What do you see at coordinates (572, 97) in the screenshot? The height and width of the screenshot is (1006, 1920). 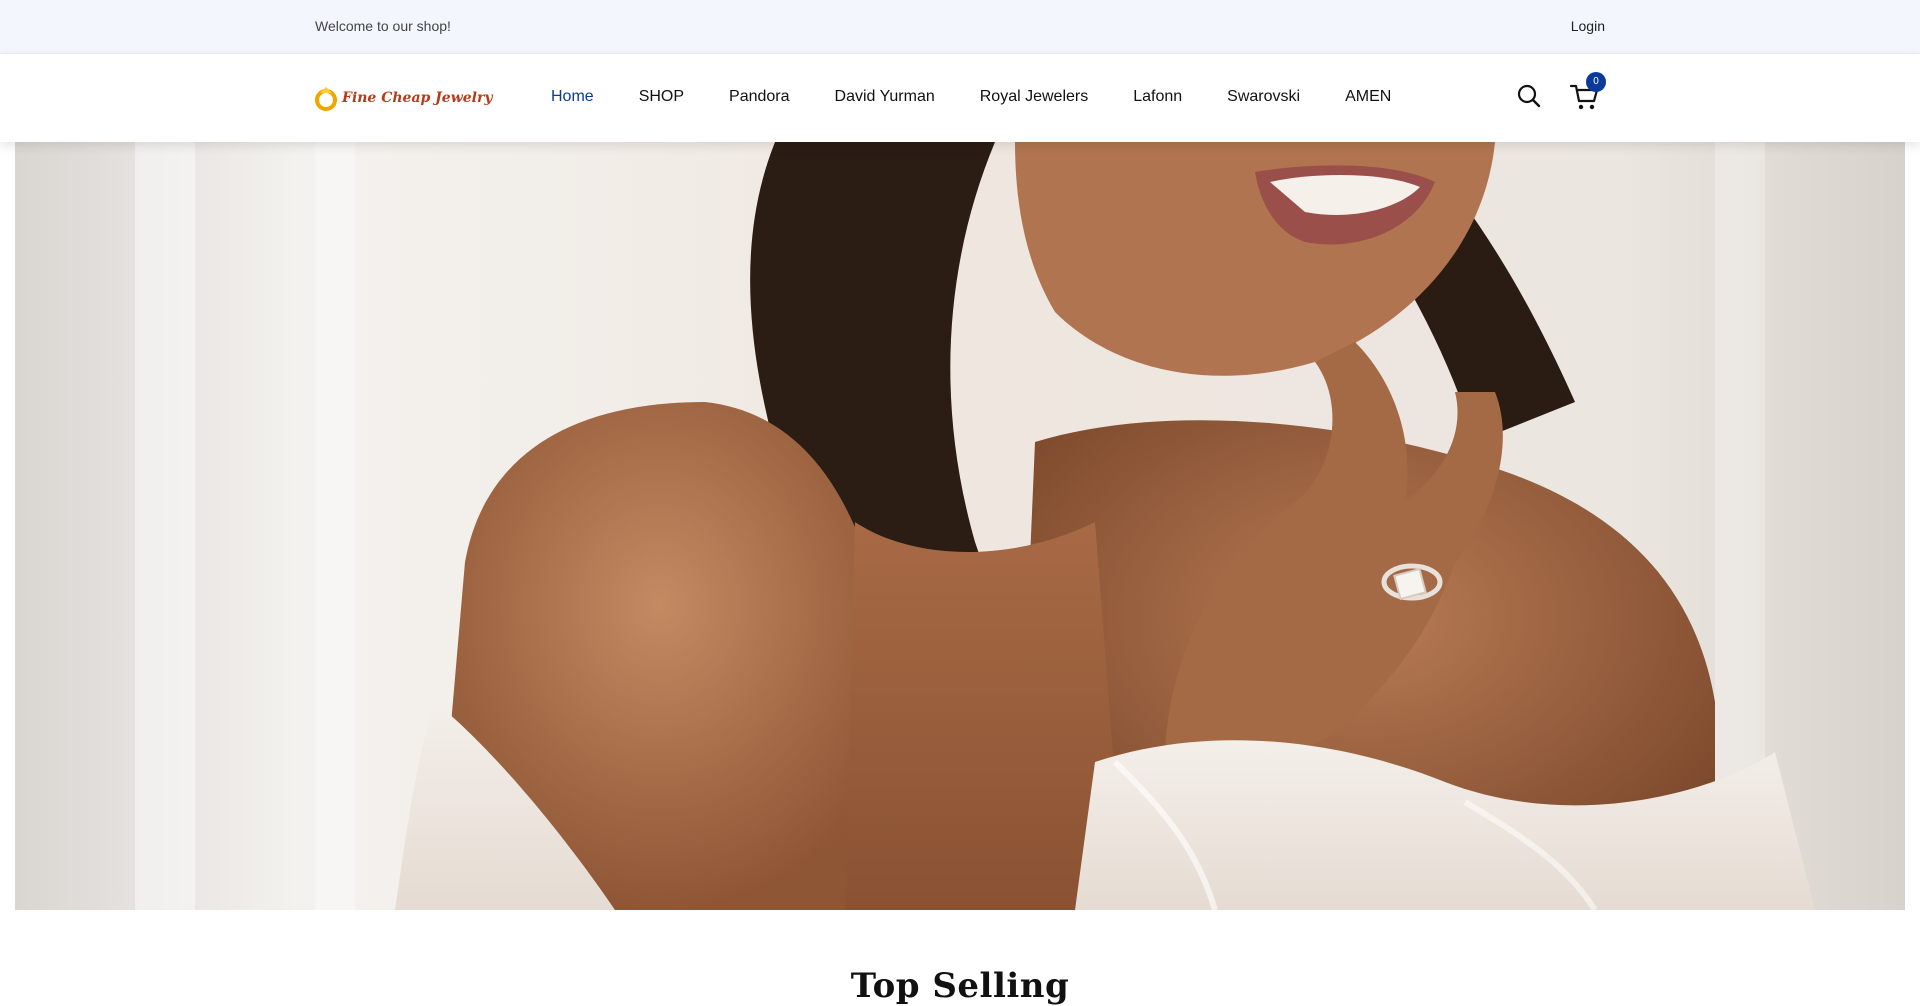 I see `nav-home: Home` at bounding box center [572, 97].